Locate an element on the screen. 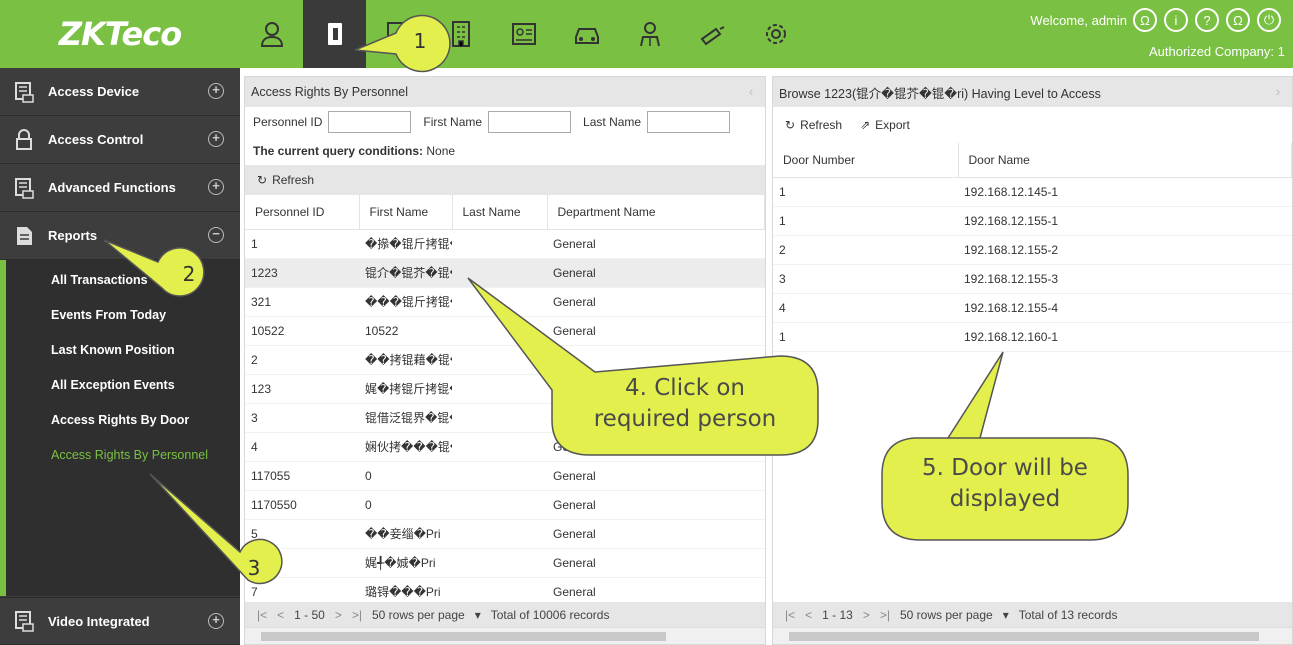 The width and height of the screenshot is (1293, 645). menu-access-device: Access Device + is located at coordinates (120, 92).